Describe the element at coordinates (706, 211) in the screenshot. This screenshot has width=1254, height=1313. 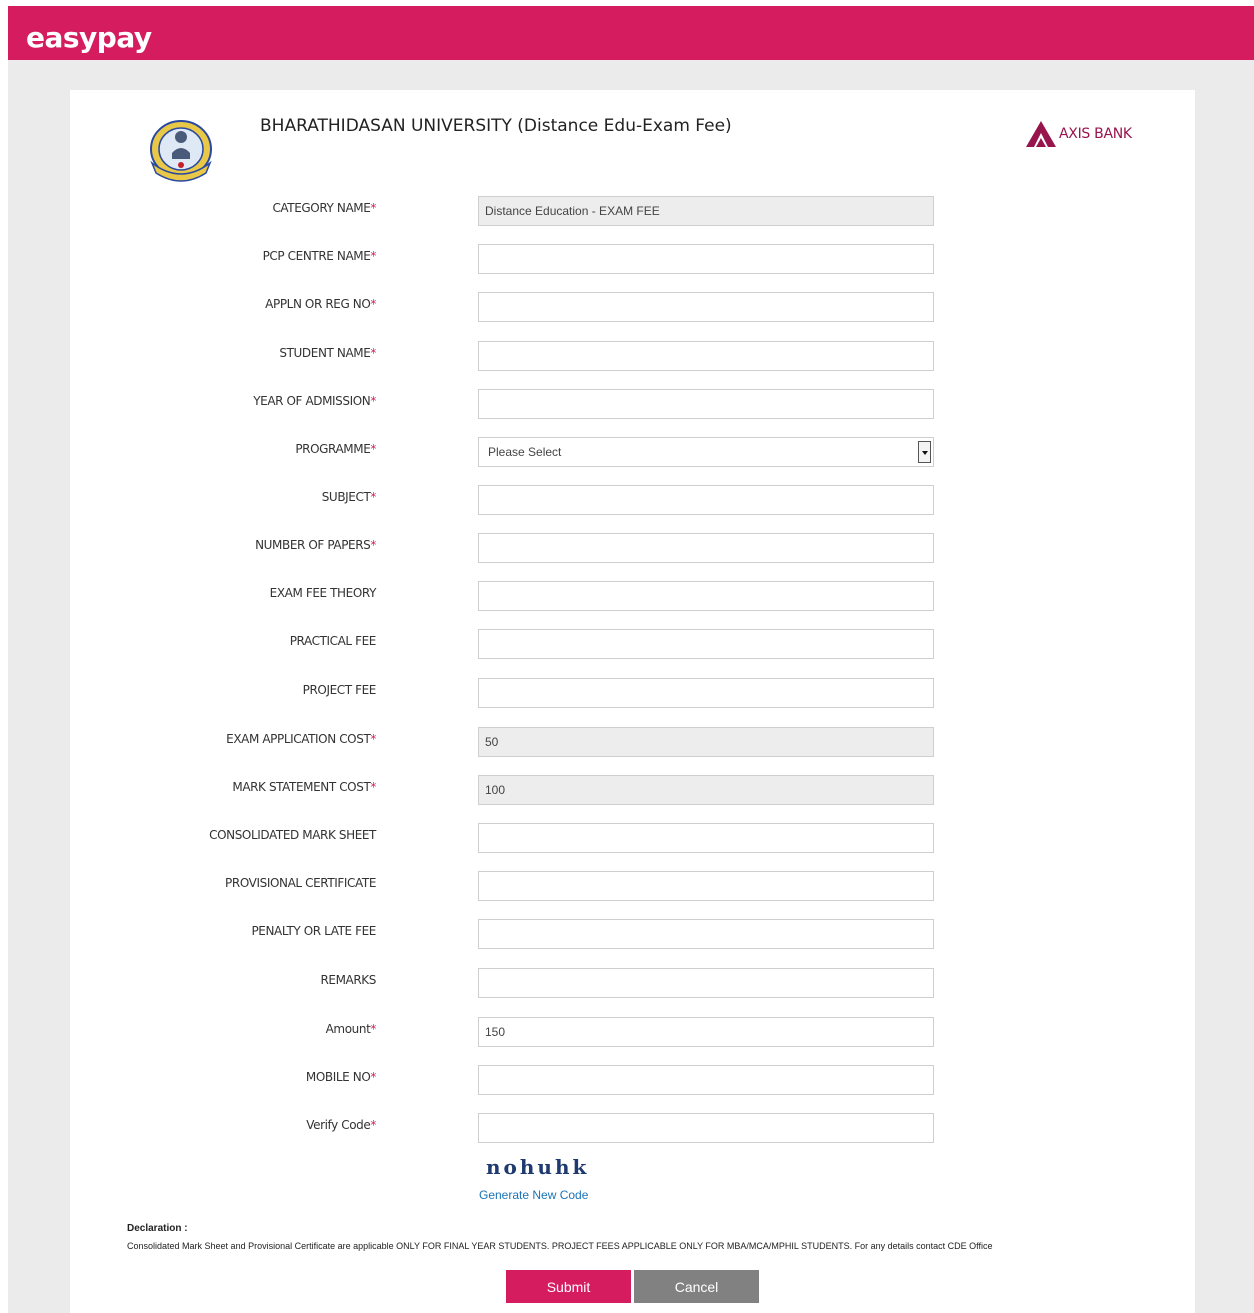
I see `category-name-field: Distance Education - EXAM FEE` at that location.